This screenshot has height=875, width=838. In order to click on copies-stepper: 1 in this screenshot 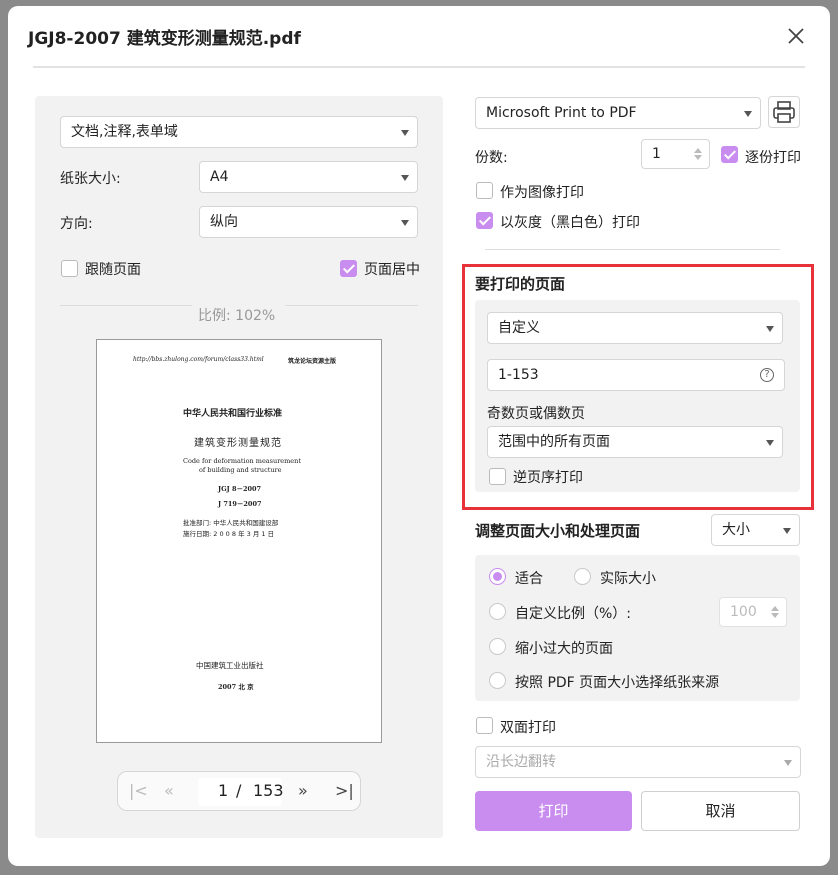, I will do `click(675, 154)`.